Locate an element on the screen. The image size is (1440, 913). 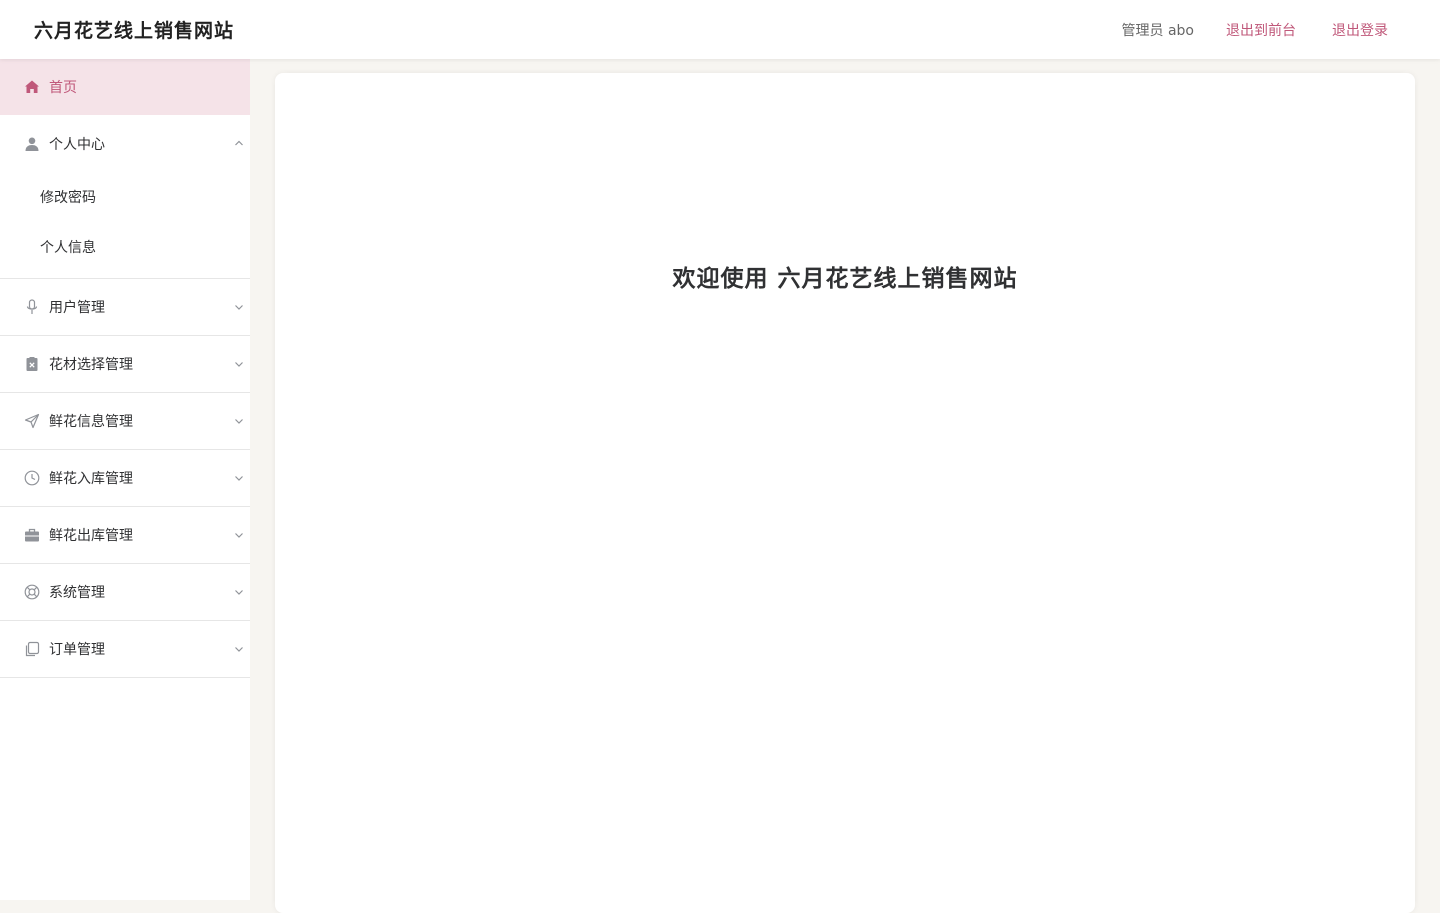
welcome-heading: 欢迎使用 六月花艺线上销售网站 is located at coordinates (845, 279).